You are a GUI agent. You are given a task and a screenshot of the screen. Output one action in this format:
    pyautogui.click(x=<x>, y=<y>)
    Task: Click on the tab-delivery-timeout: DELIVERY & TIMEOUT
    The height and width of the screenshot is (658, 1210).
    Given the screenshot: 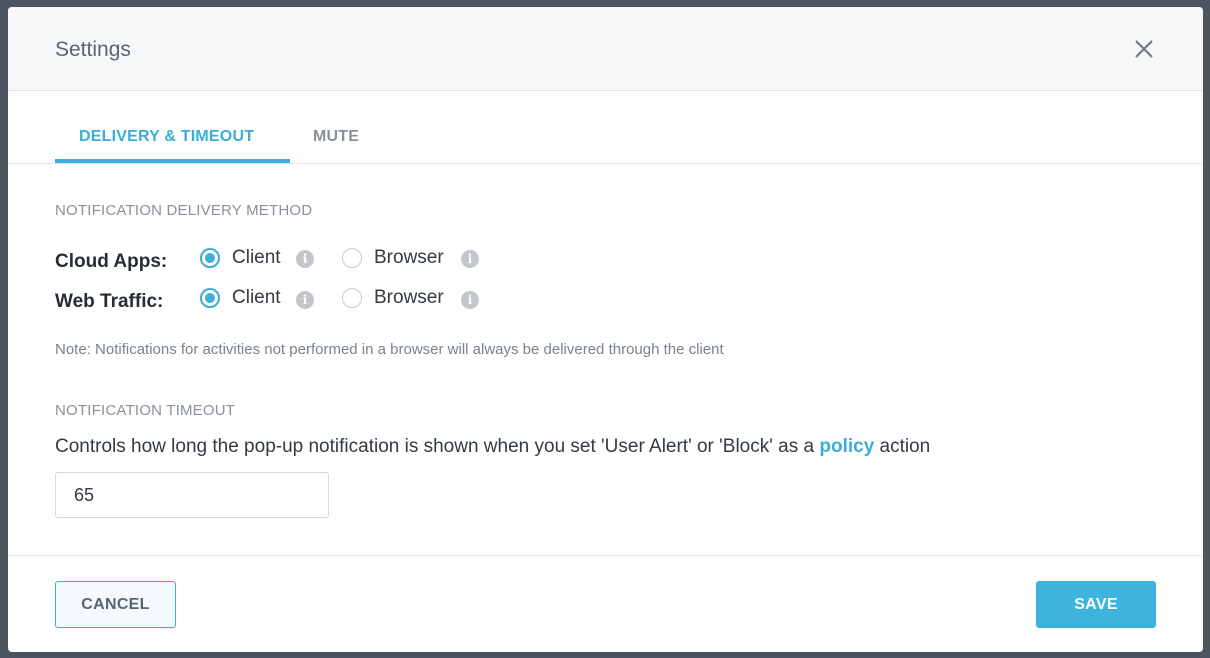 What is the action you would take?
    pyautogui.click(x=166, y=137)
    